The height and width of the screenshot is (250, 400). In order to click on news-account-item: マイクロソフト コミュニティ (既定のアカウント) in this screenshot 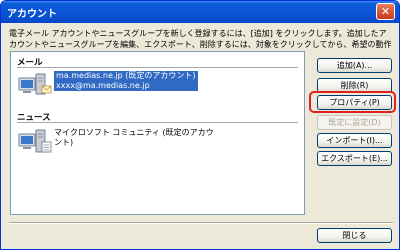, I will do `click(134, 138)`.